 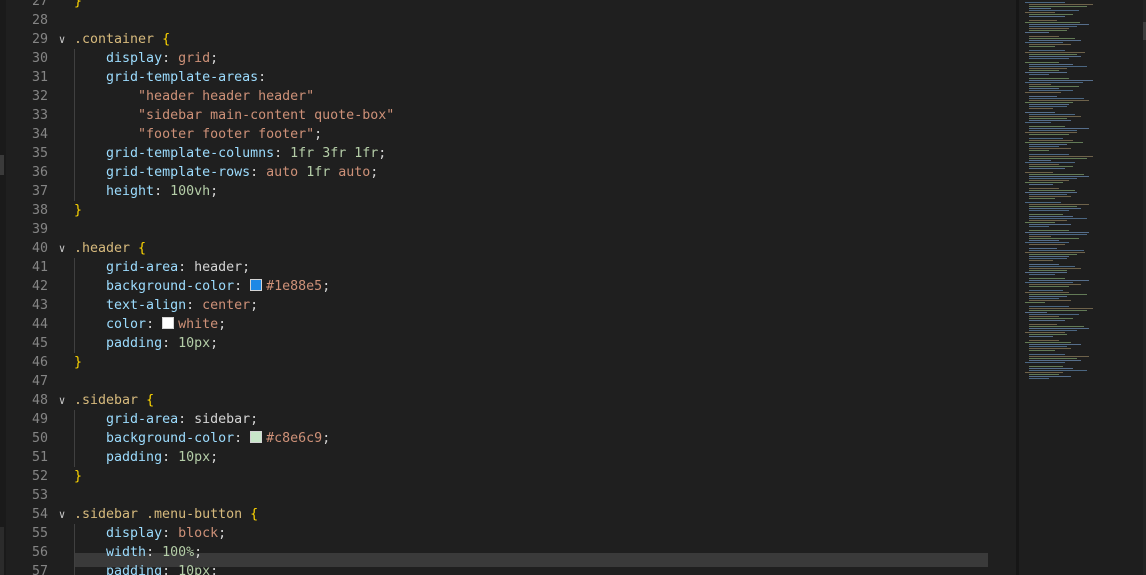 What do you see at coordinates (166, 514) in the screenshot?
I see `code-text: .sidebar .menu-button {` at bounding box center [166, 514].